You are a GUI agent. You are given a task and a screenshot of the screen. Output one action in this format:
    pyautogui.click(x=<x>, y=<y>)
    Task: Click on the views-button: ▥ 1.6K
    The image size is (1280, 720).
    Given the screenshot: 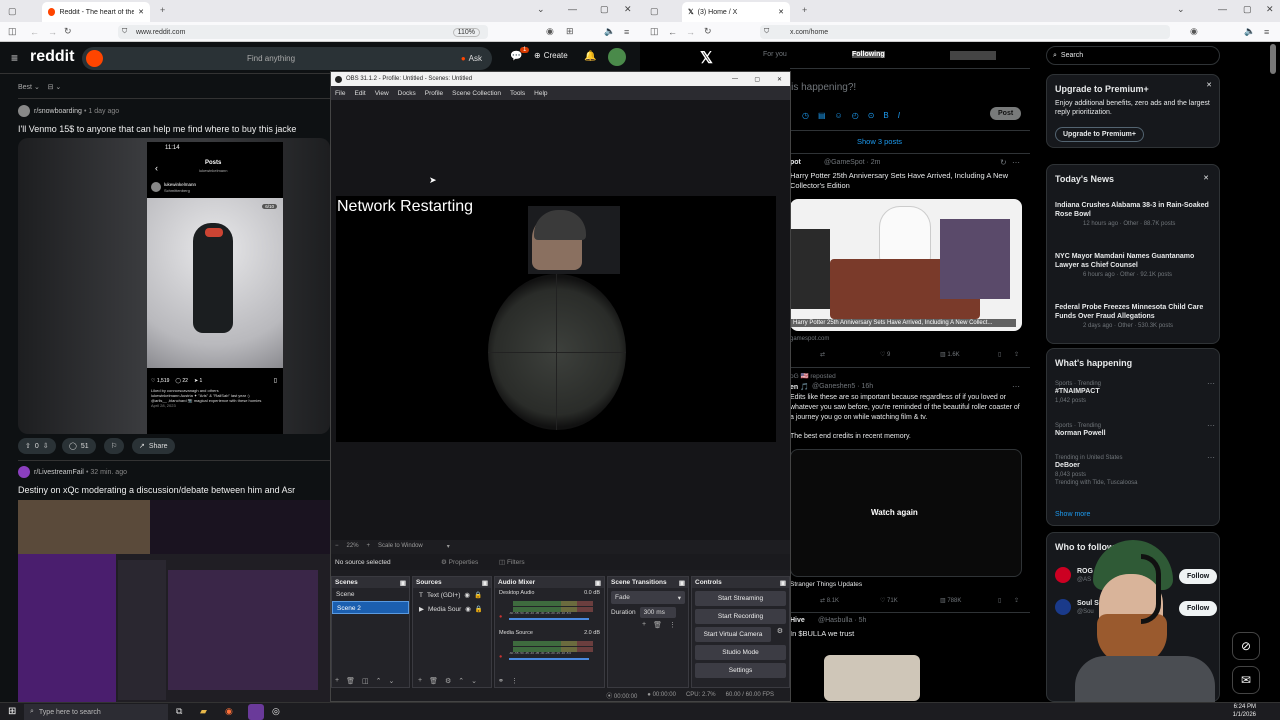 What is the action you would take?
    pyautogui.click(x=950, y=354)
    